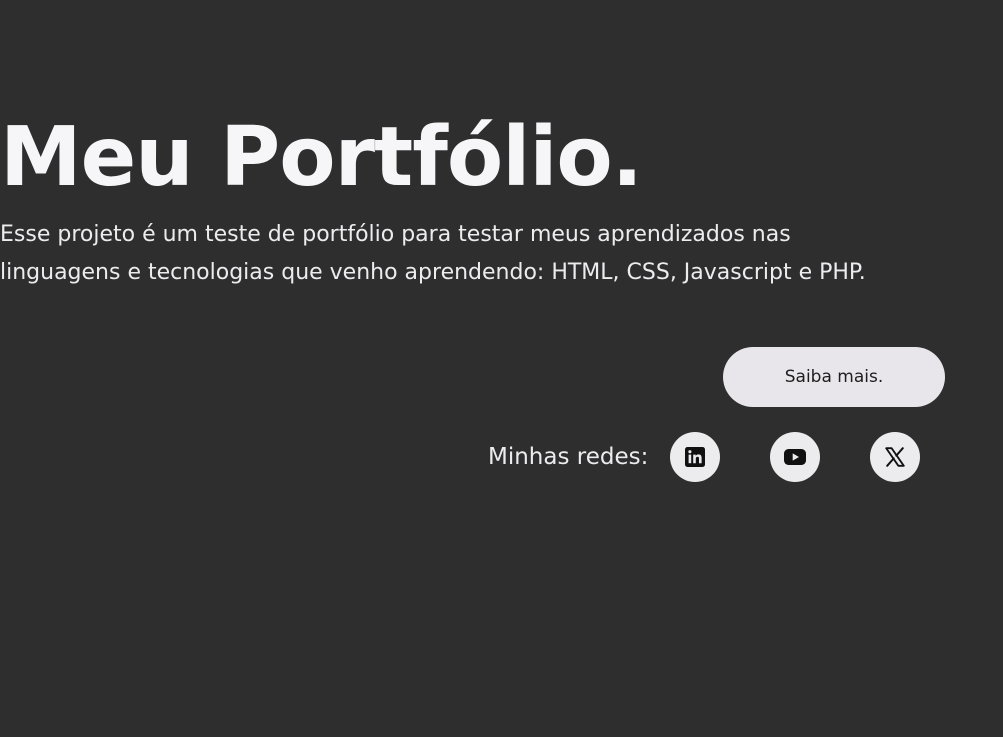  I want to click on youtube-link, so click(795, 457).